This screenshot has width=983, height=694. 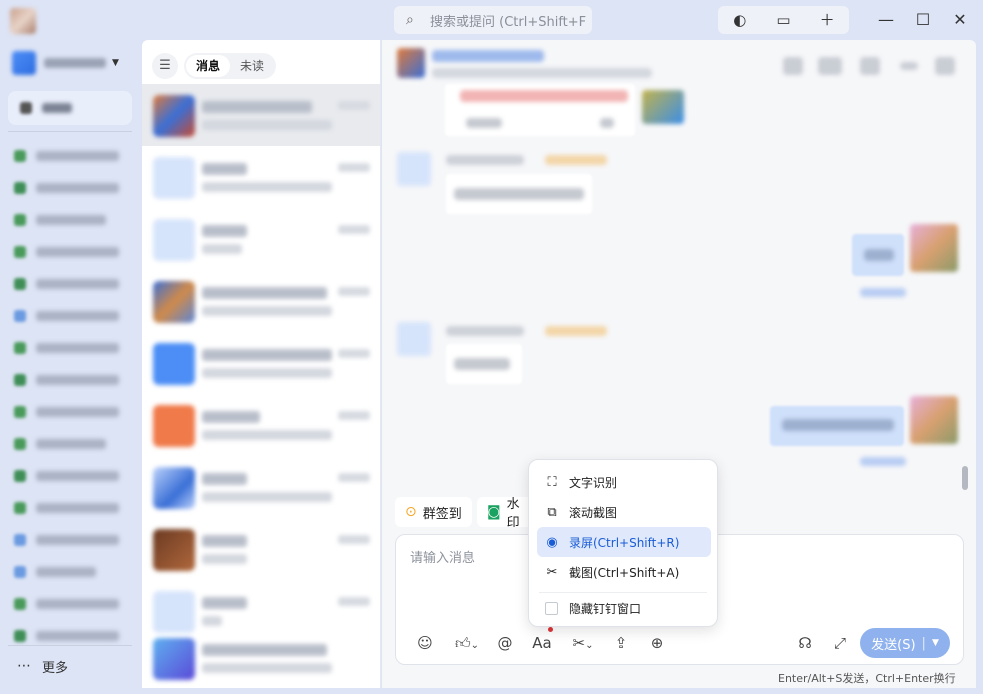 What do you see at coordinates (827, 20) in the screenshot?
I see `plus-icon: ＋` at bounding box center [827, 20].